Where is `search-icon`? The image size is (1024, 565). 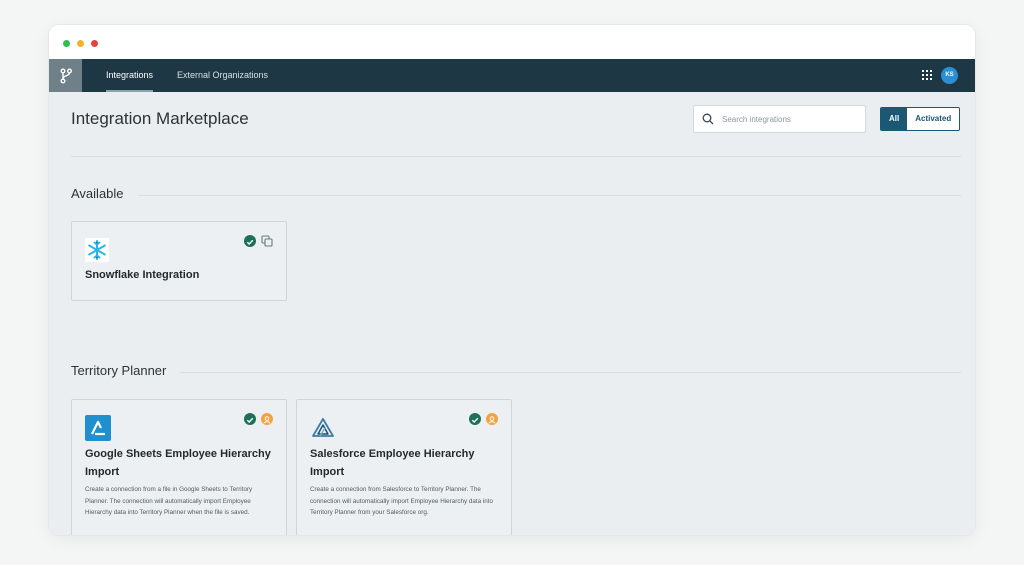
search-icon is located at coordinates (708, 119).